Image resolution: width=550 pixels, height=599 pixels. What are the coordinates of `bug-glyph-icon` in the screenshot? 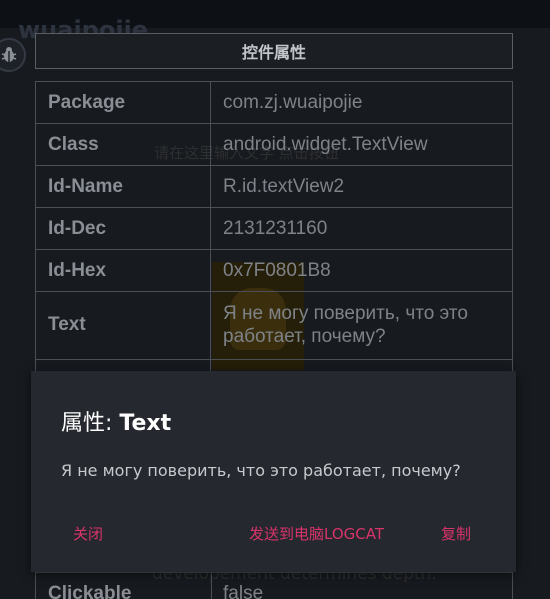 It's located at (9, 54).